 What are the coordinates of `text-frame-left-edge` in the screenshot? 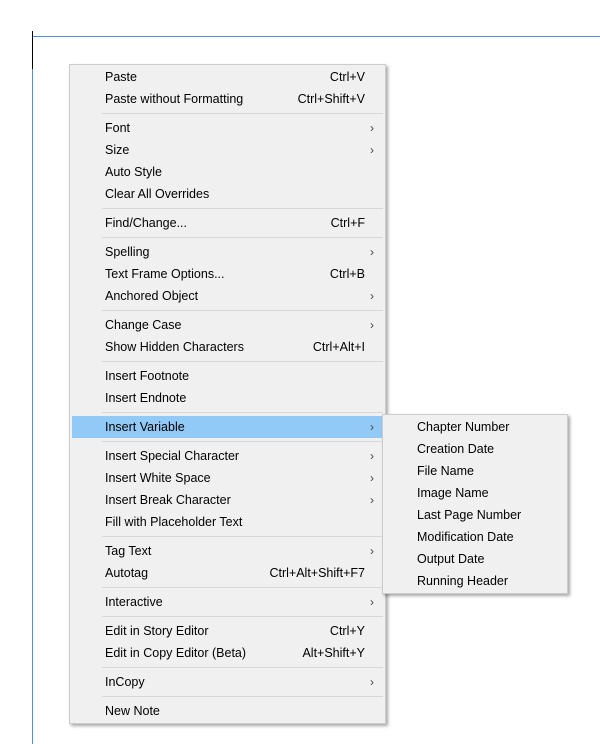 It's located at (32, 390).